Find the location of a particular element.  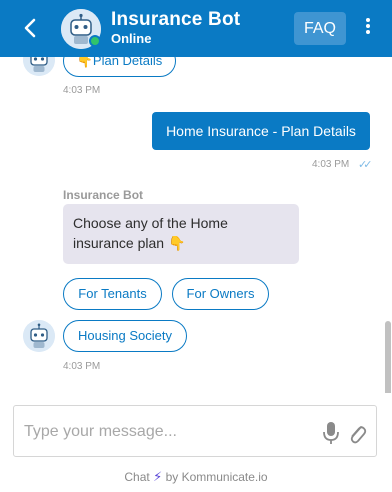

lightning-icon: ⚡ is located at coordinates (158, 476).